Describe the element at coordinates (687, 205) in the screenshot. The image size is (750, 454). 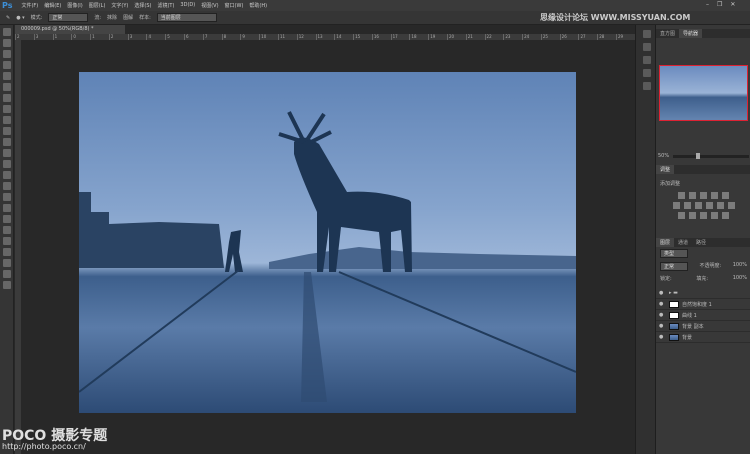
I see `balance-icon` at that location.